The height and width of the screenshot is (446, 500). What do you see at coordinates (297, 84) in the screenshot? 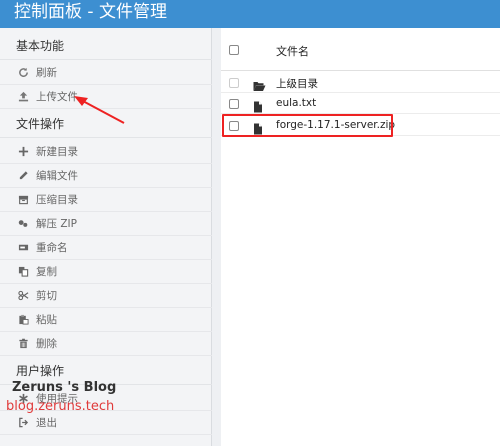
I see `file-name: 上级目录` at bounding box center [297, 84].